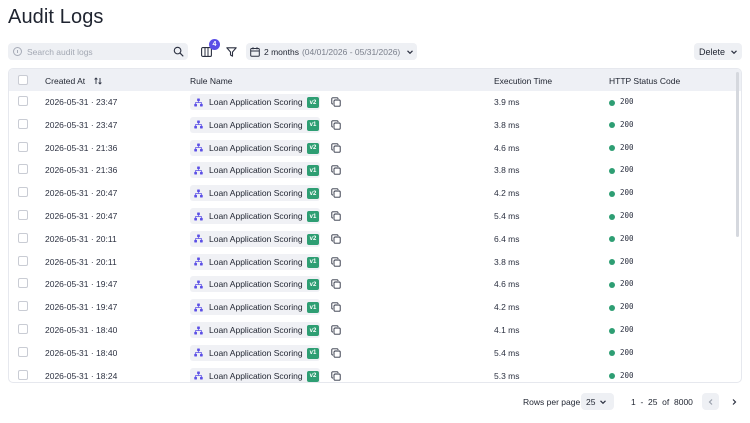 The width and height of the screenshot is (750, 423). What do you see at coordinates (737, 154) in the screenshot?
I see `table-scrollbar` at bounding box center [737, 154].